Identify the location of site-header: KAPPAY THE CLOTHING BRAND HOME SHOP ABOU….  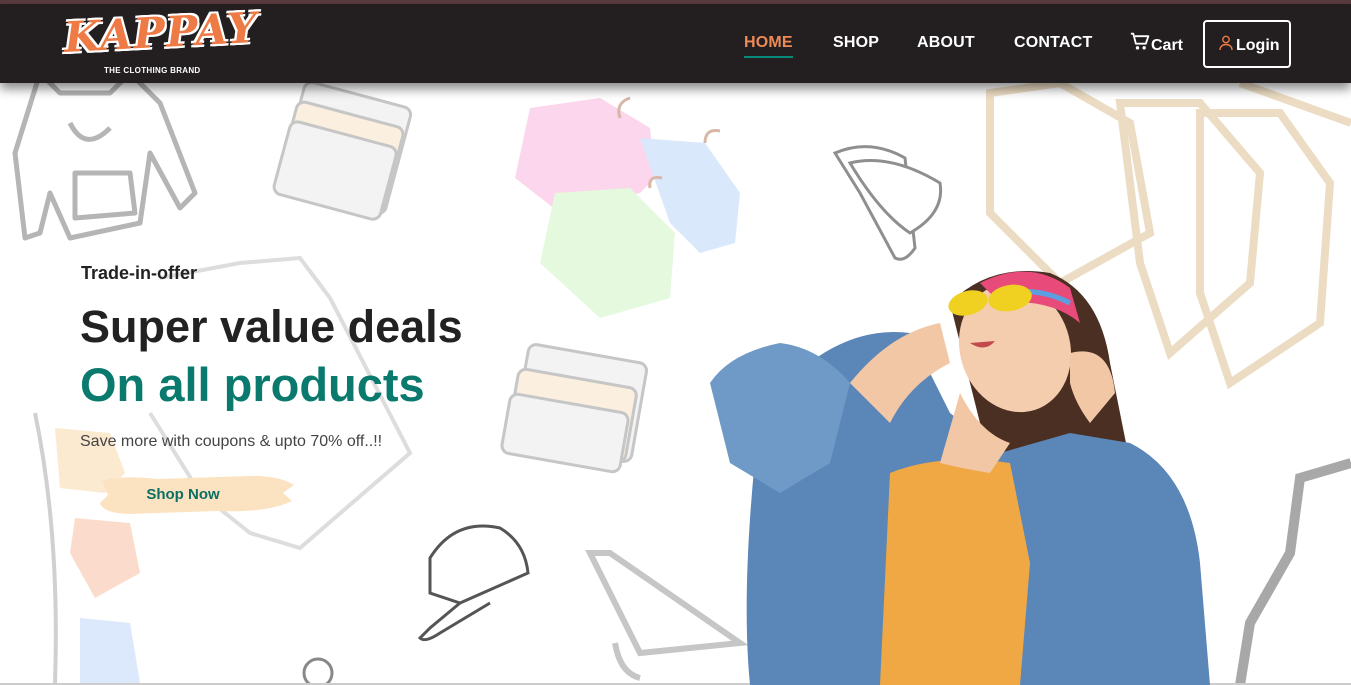
(675, 43).